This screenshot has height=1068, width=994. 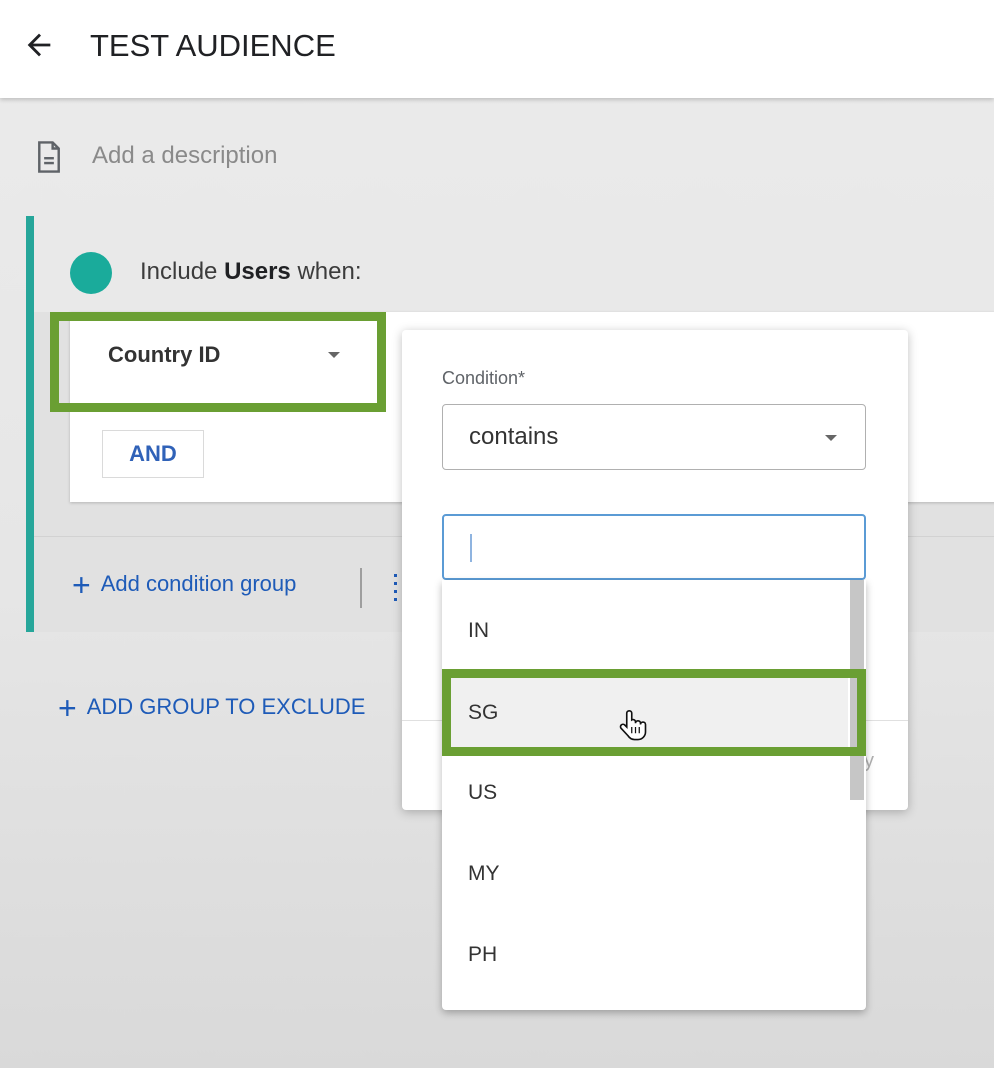 I want to click on scrollbar, so click(x=857, y=690).